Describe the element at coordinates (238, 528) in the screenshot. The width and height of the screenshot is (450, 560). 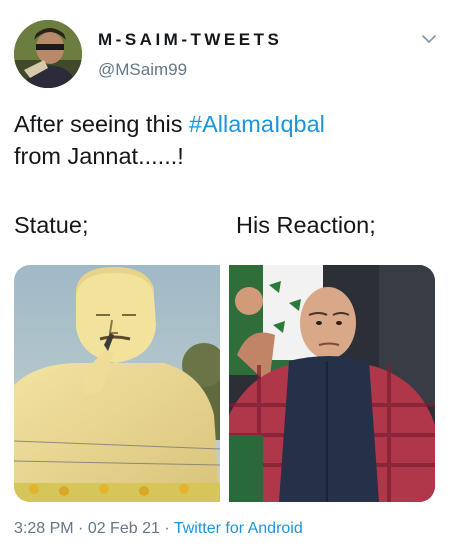
I see `tweet-source-link: Twitter for Android` at that location.